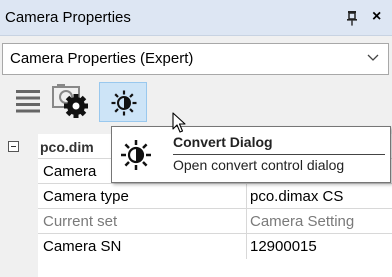 The width and height of the screenshot is (392, 277). I want to click on close-icon: ×, so click(376, 17).